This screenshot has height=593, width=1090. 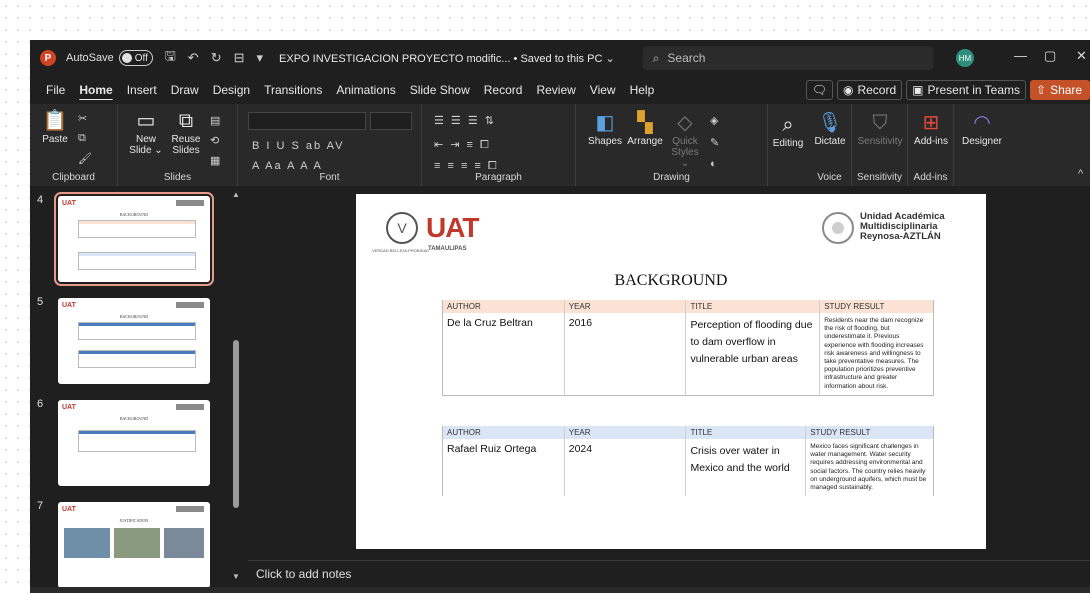 What do you see at coordinates (1050, 56) in the screenshot?
I see `maximize-icon: ▢` at bounding box center [1050, 56].